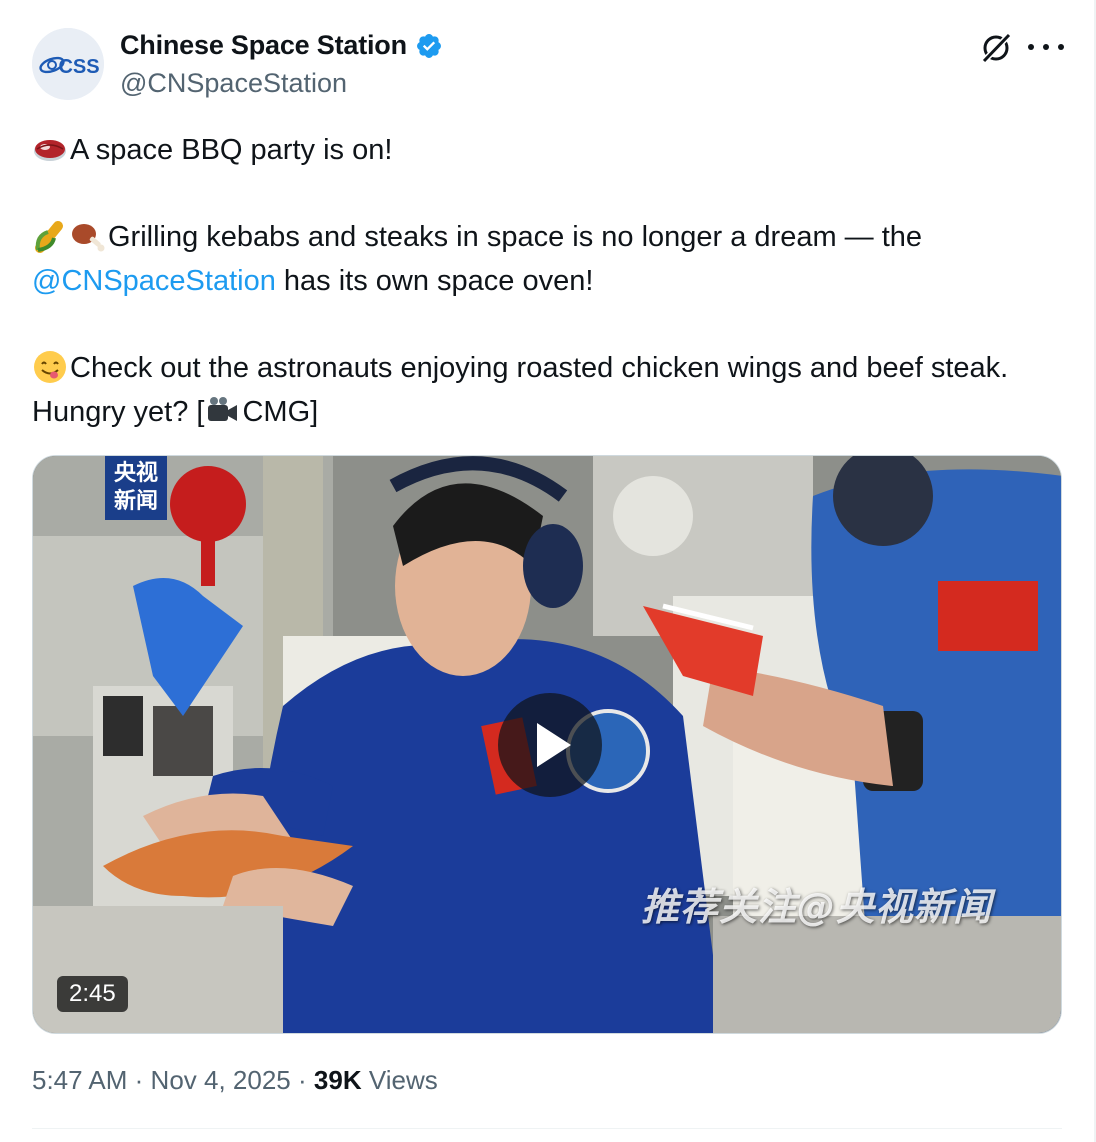 The image size is (1096, 1142). Describe the element at coordinates (50, 150) in the screenshot. I see `meat-emoji` at that location.